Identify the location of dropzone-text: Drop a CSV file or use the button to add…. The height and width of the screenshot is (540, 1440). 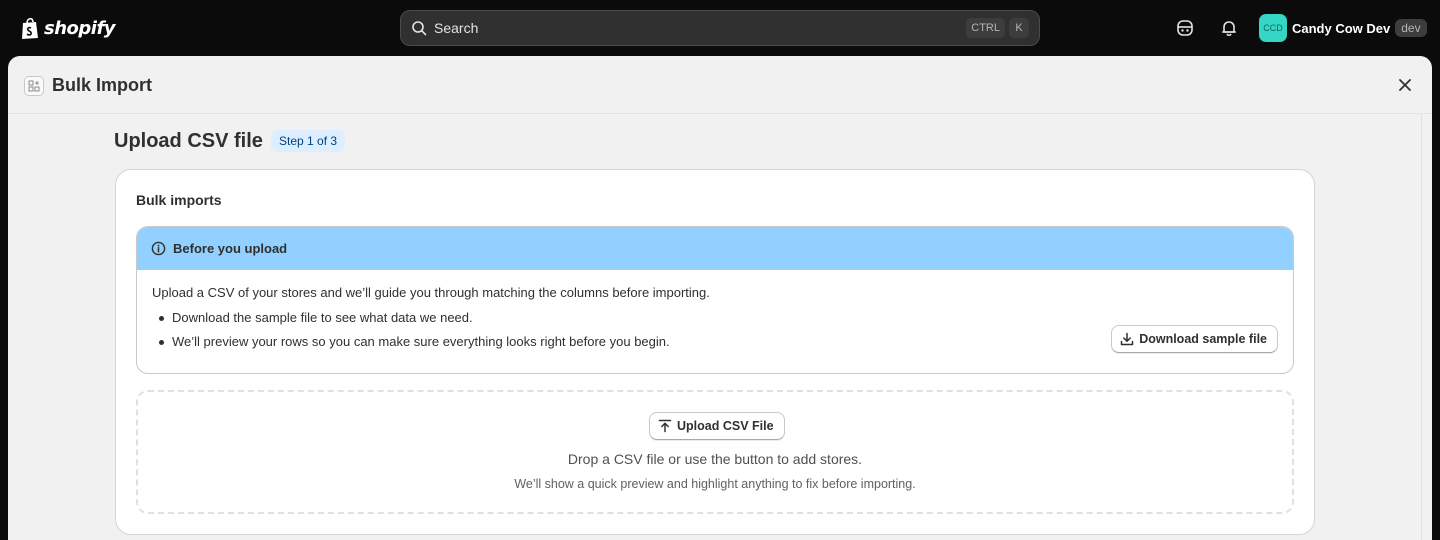
(715, 459).